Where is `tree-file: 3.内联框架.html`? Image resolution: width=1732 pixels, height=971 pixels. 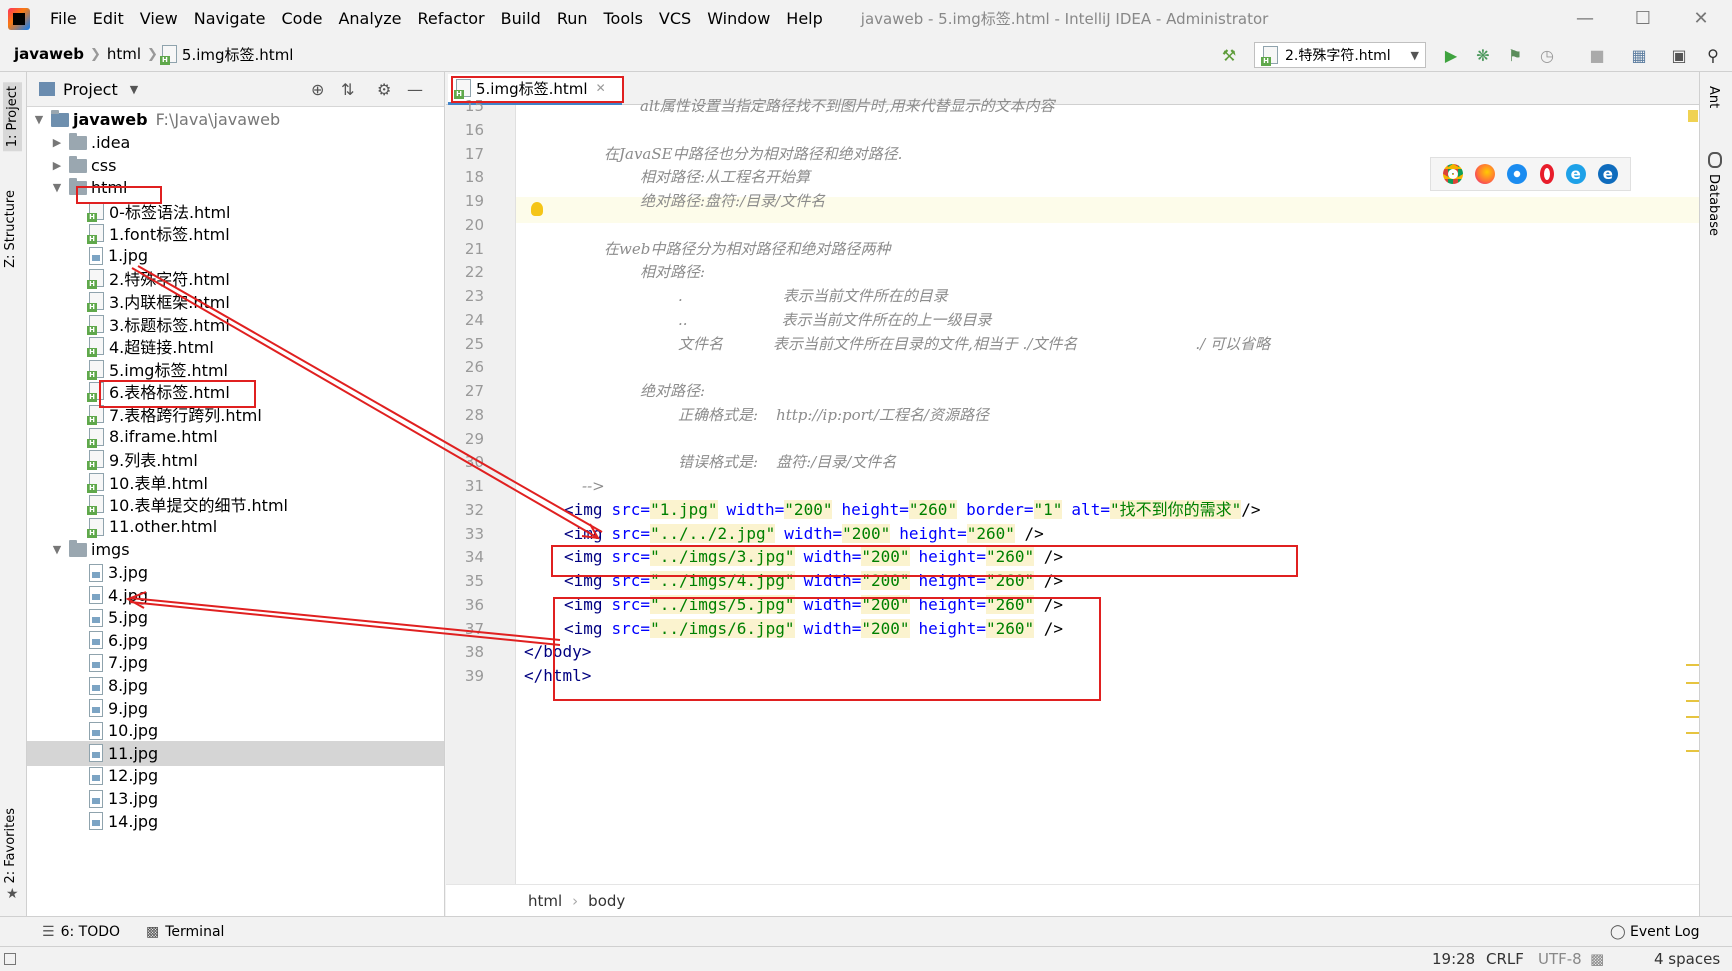
tree-file: 3.内联框架.html is located at coordinates (235, 300).